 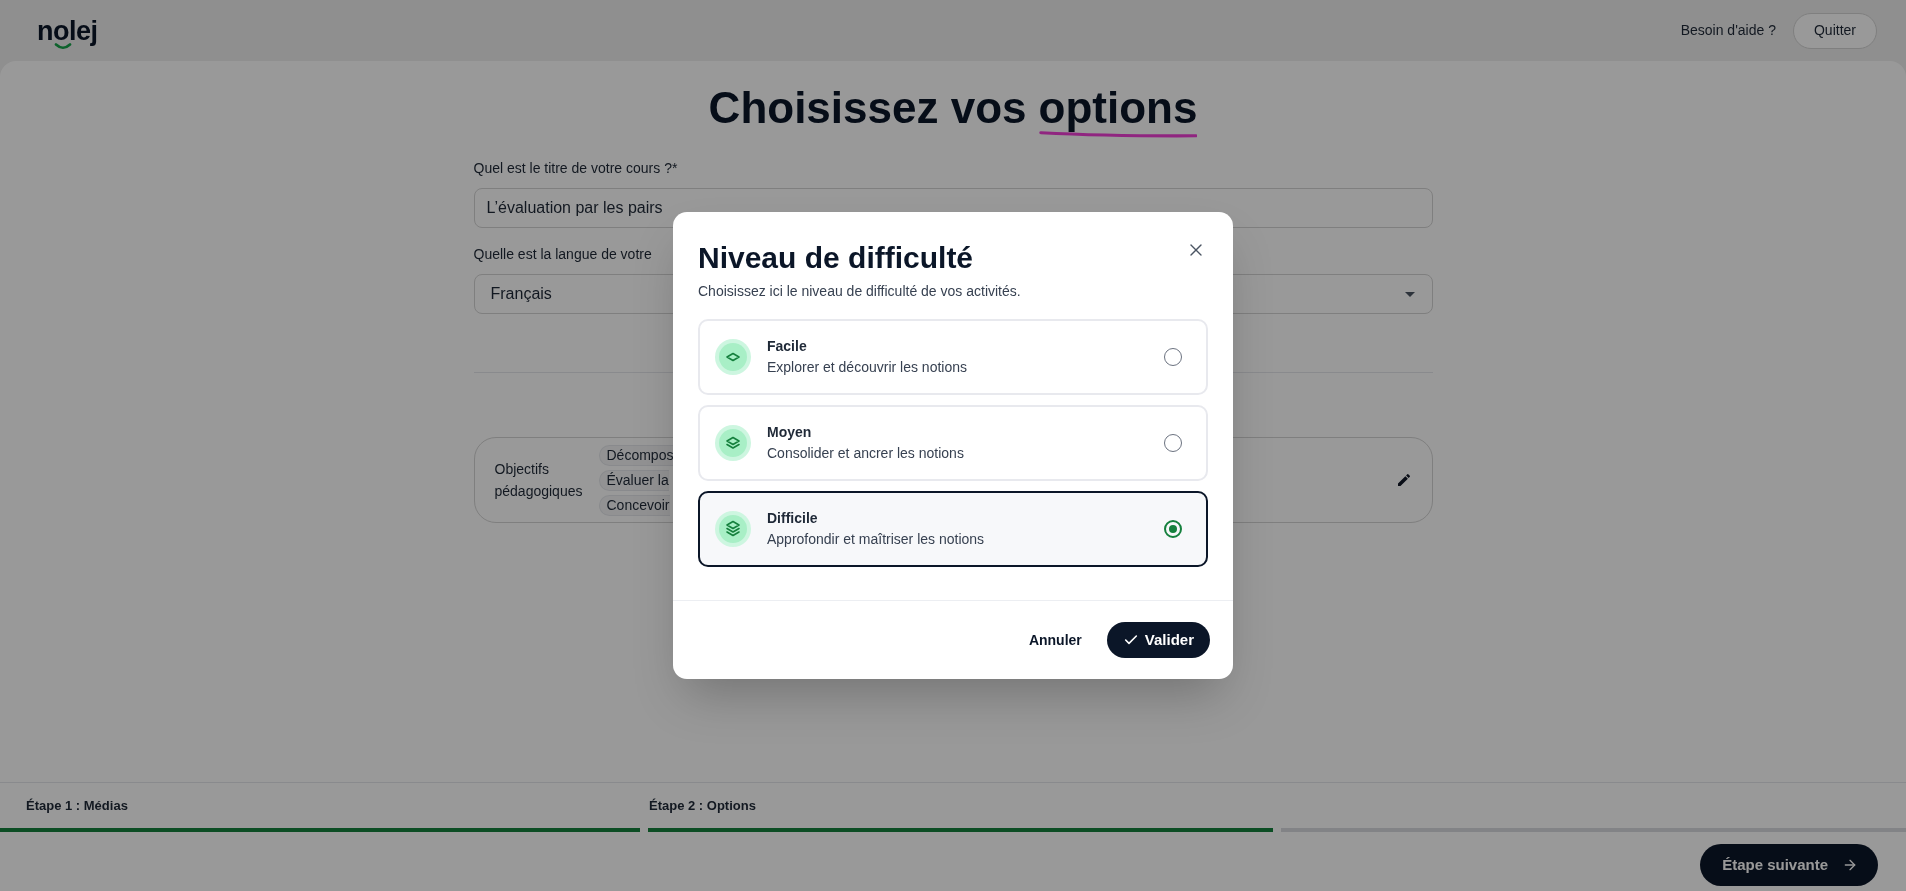 I want to click on two-layers-icon, so click(x=733, y=443).